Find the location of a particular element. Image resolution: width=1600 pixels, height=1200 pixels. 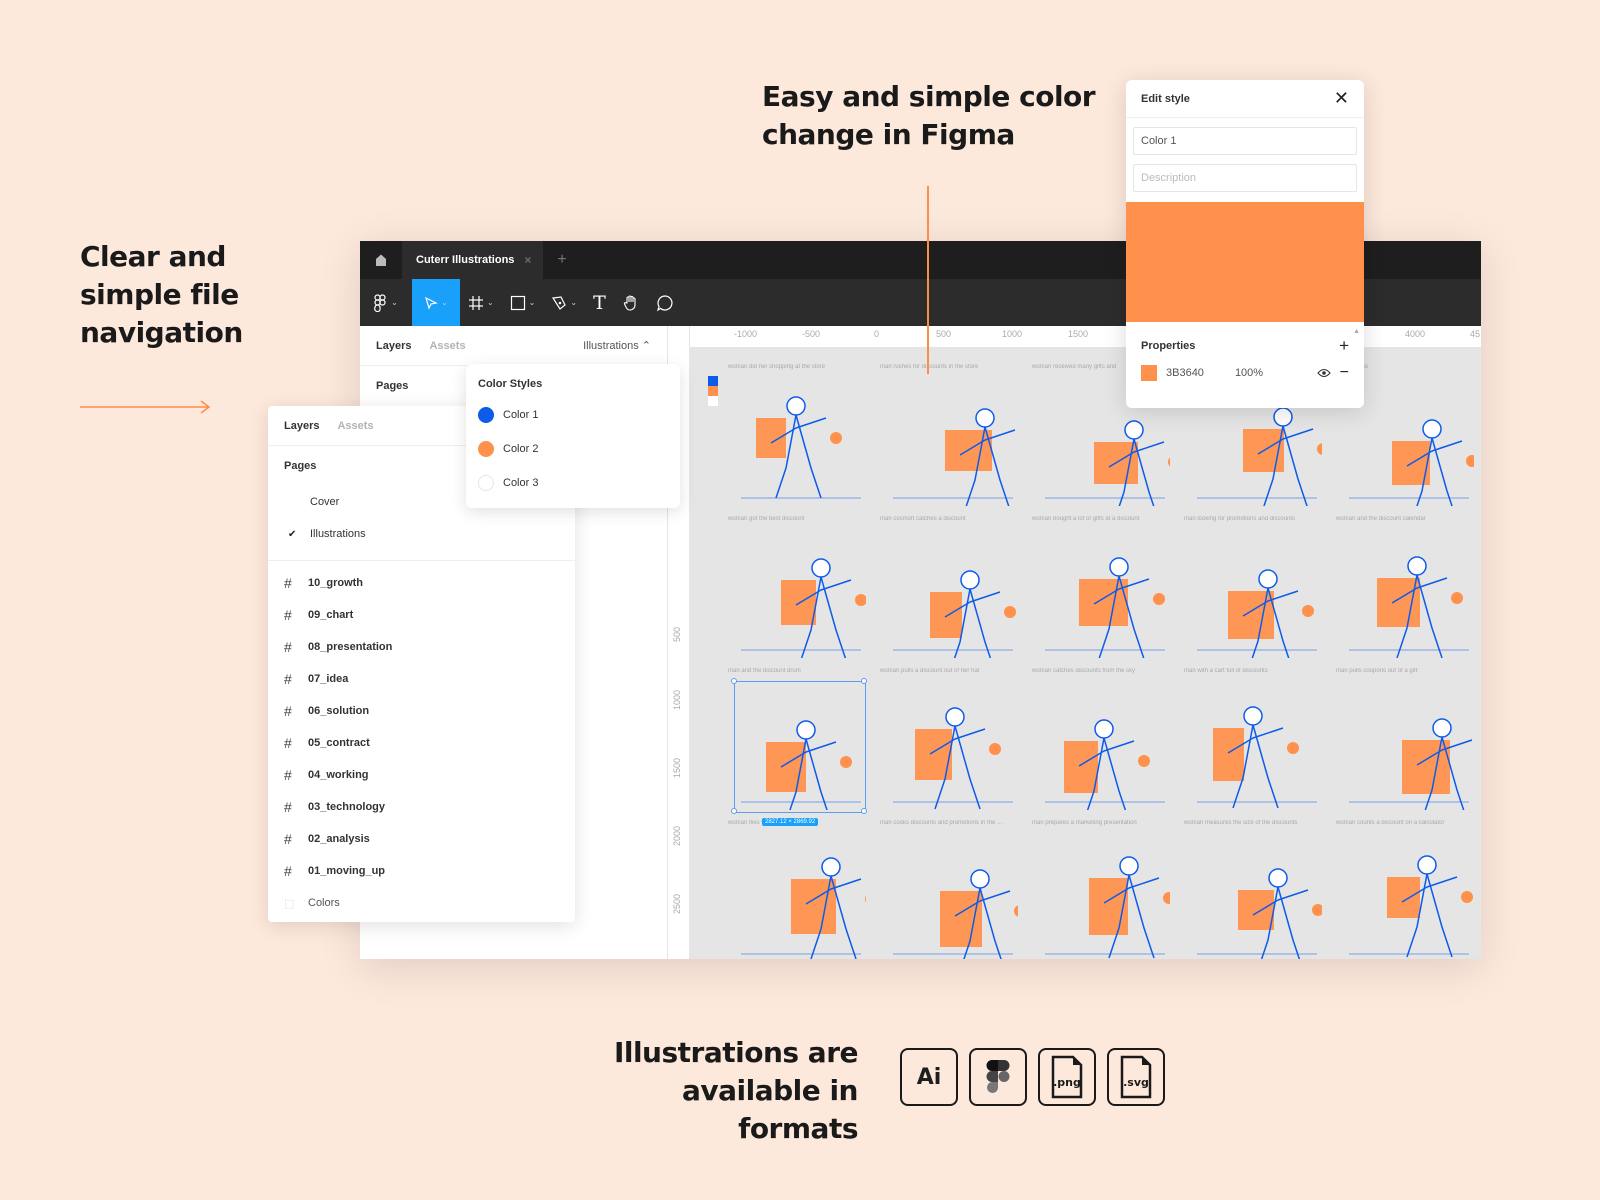

file-tab: Cuterr Illustrations × is located at coordinates (473, 260).